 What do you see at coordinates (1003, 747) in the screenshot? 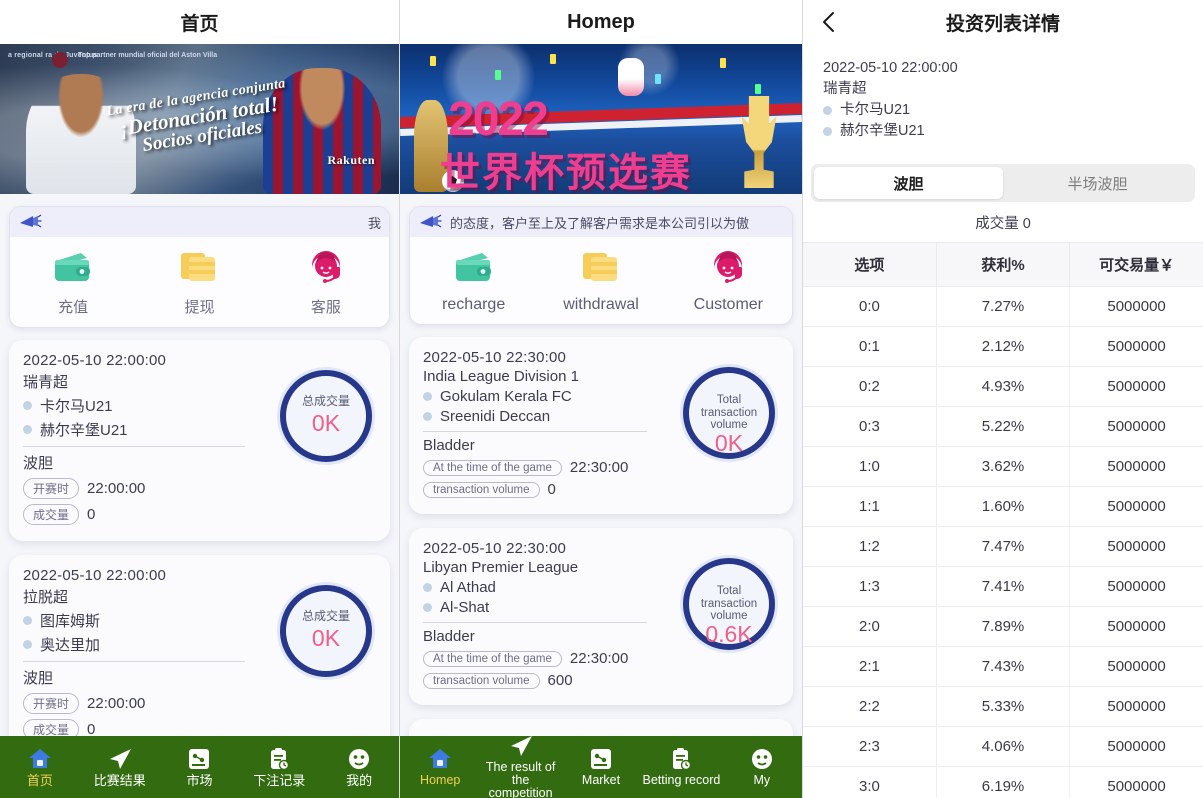
I see `table-row: 2:3 4.06% 5000000` at bounding box center [1003, 747].